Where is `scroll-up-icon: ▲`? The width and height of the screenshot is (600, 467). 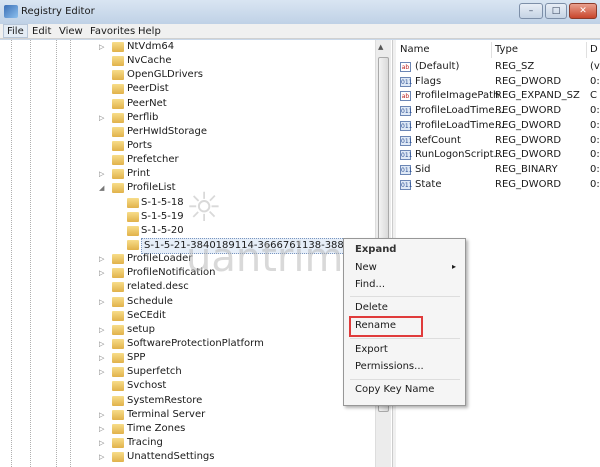
scroll-up-icon: ▲ is located at coordinates (380, 47).